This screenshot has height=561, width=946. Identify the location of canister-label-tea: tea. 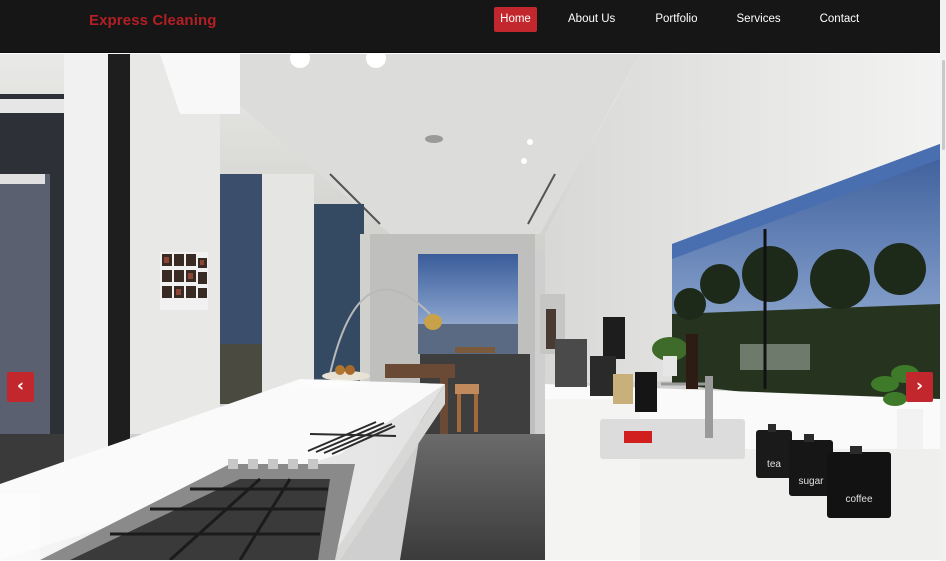
(774, 464).